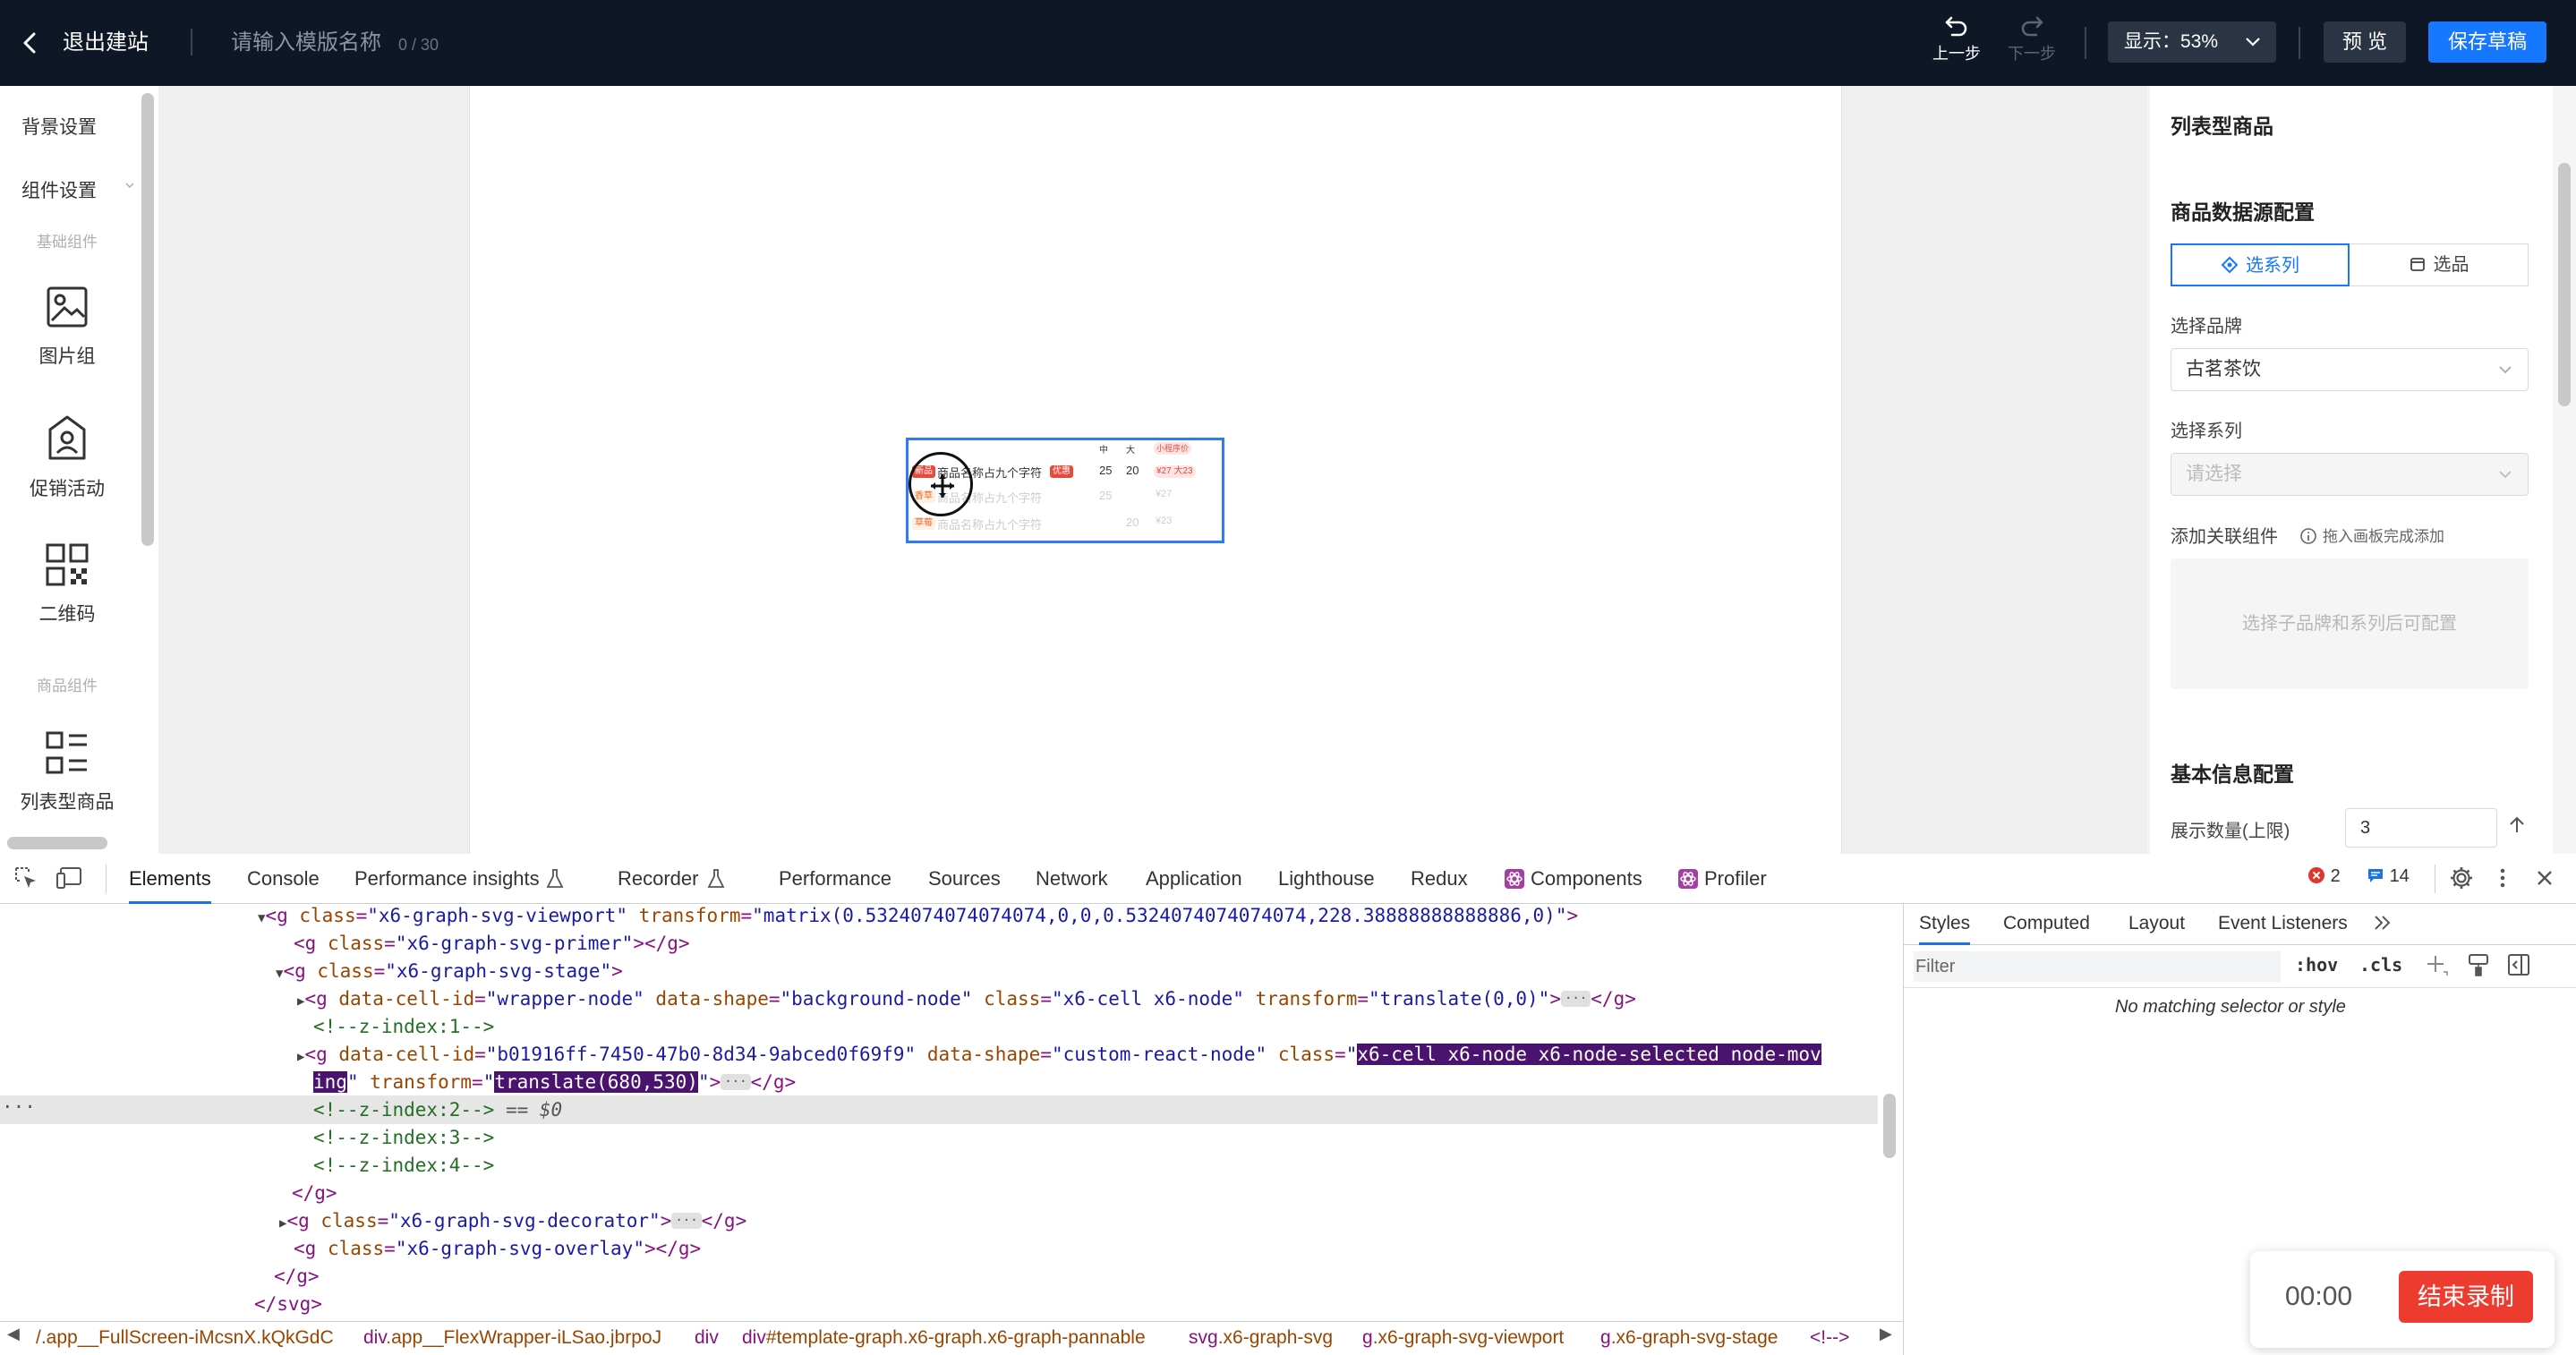 The height and width of the screenshot is (1355, 2576). What do you see at coordinates (1072, 879) in the screenshot?
I see `tab-network: Network` at bounding box center [1072, 879].